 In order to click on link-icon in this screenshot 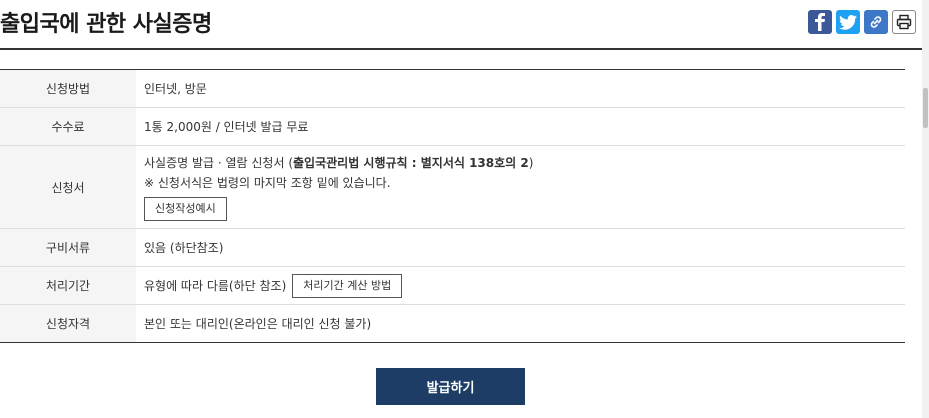, I will do `click(876, 22)`.